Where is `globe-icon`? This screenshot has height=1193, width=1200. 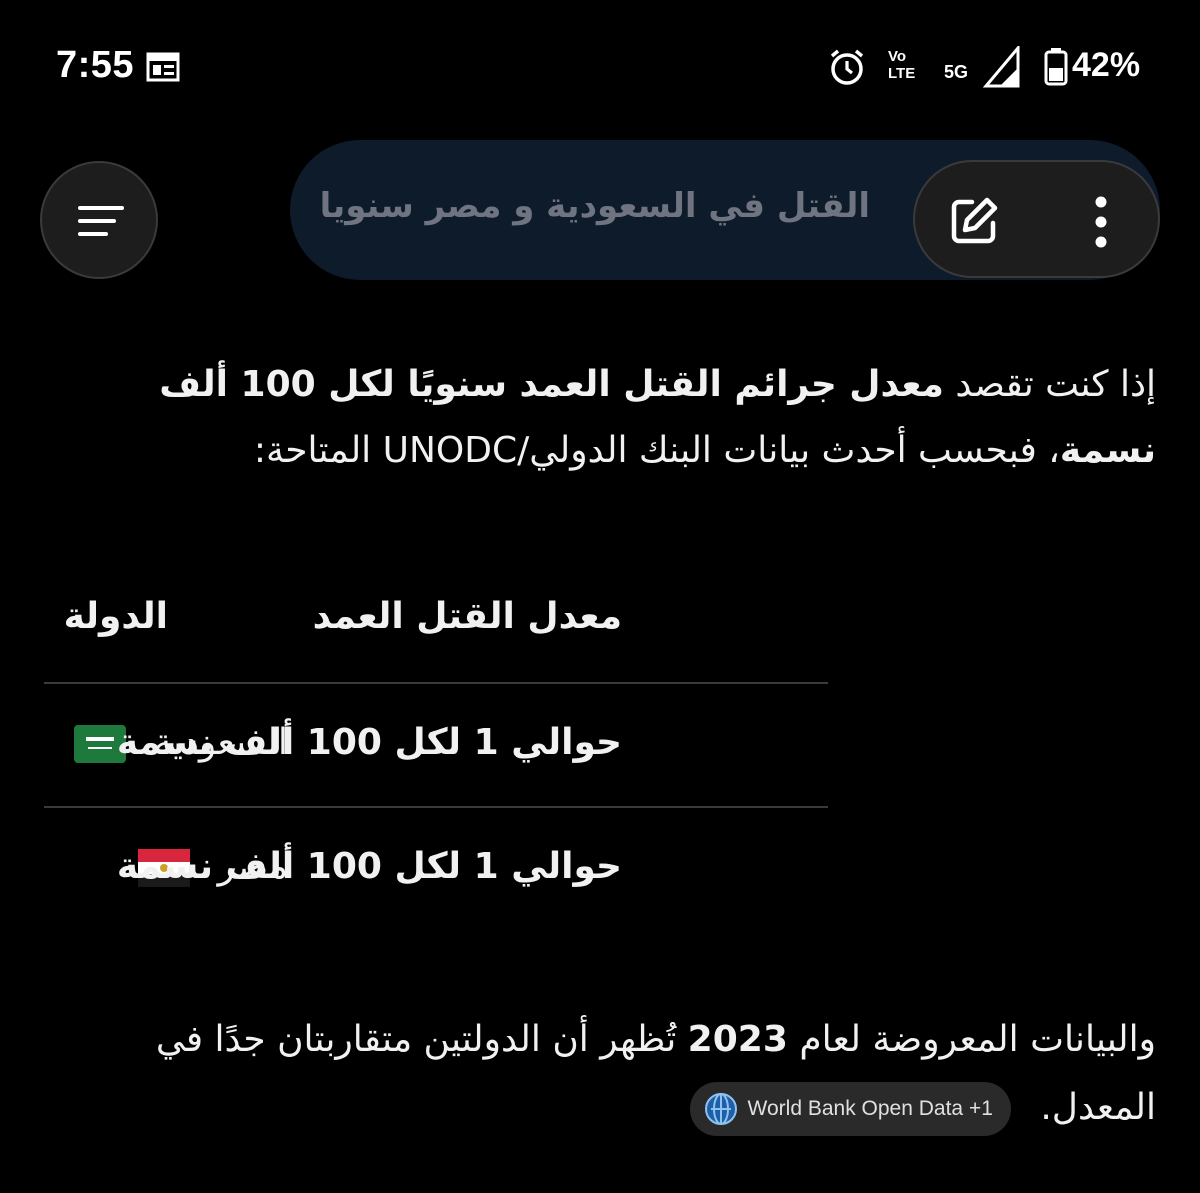 globe-icon is located at coordinates (720, 1109).